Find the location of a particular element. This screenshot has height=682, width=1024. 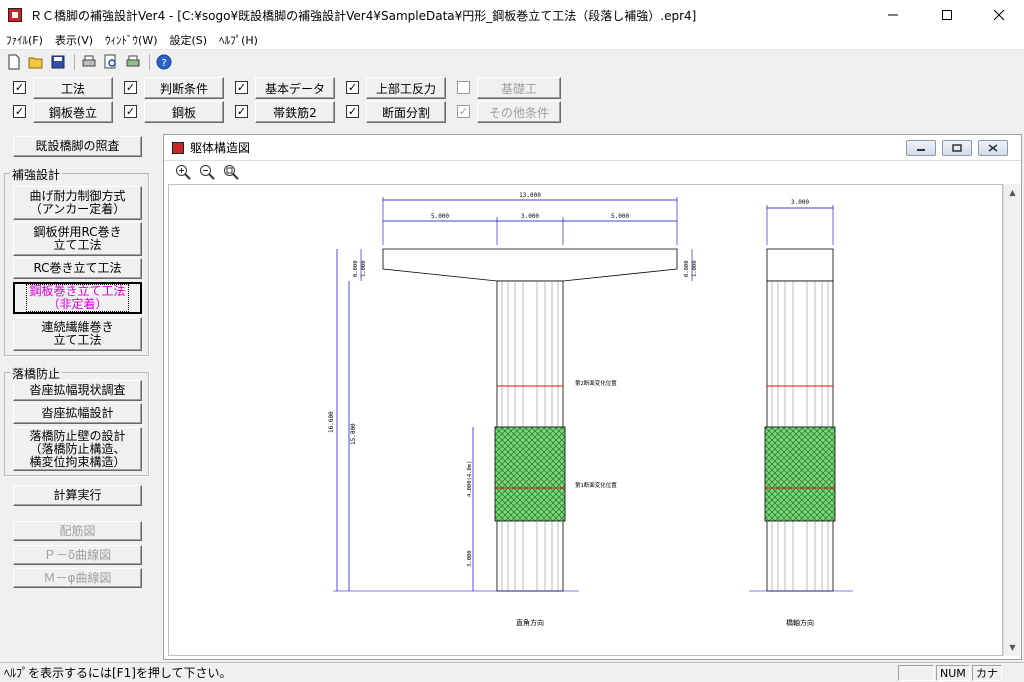

printer-setup-icon is located at coordinates (133, 61).